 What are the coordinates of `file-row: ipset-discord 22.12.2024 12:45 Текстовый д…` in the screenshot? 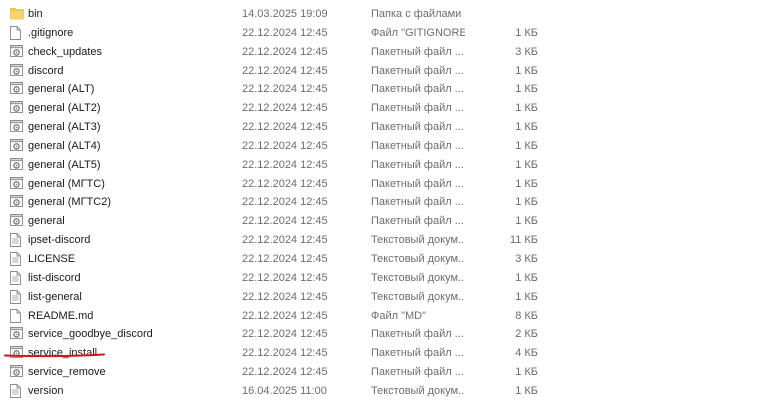 It's located at (380, 240).